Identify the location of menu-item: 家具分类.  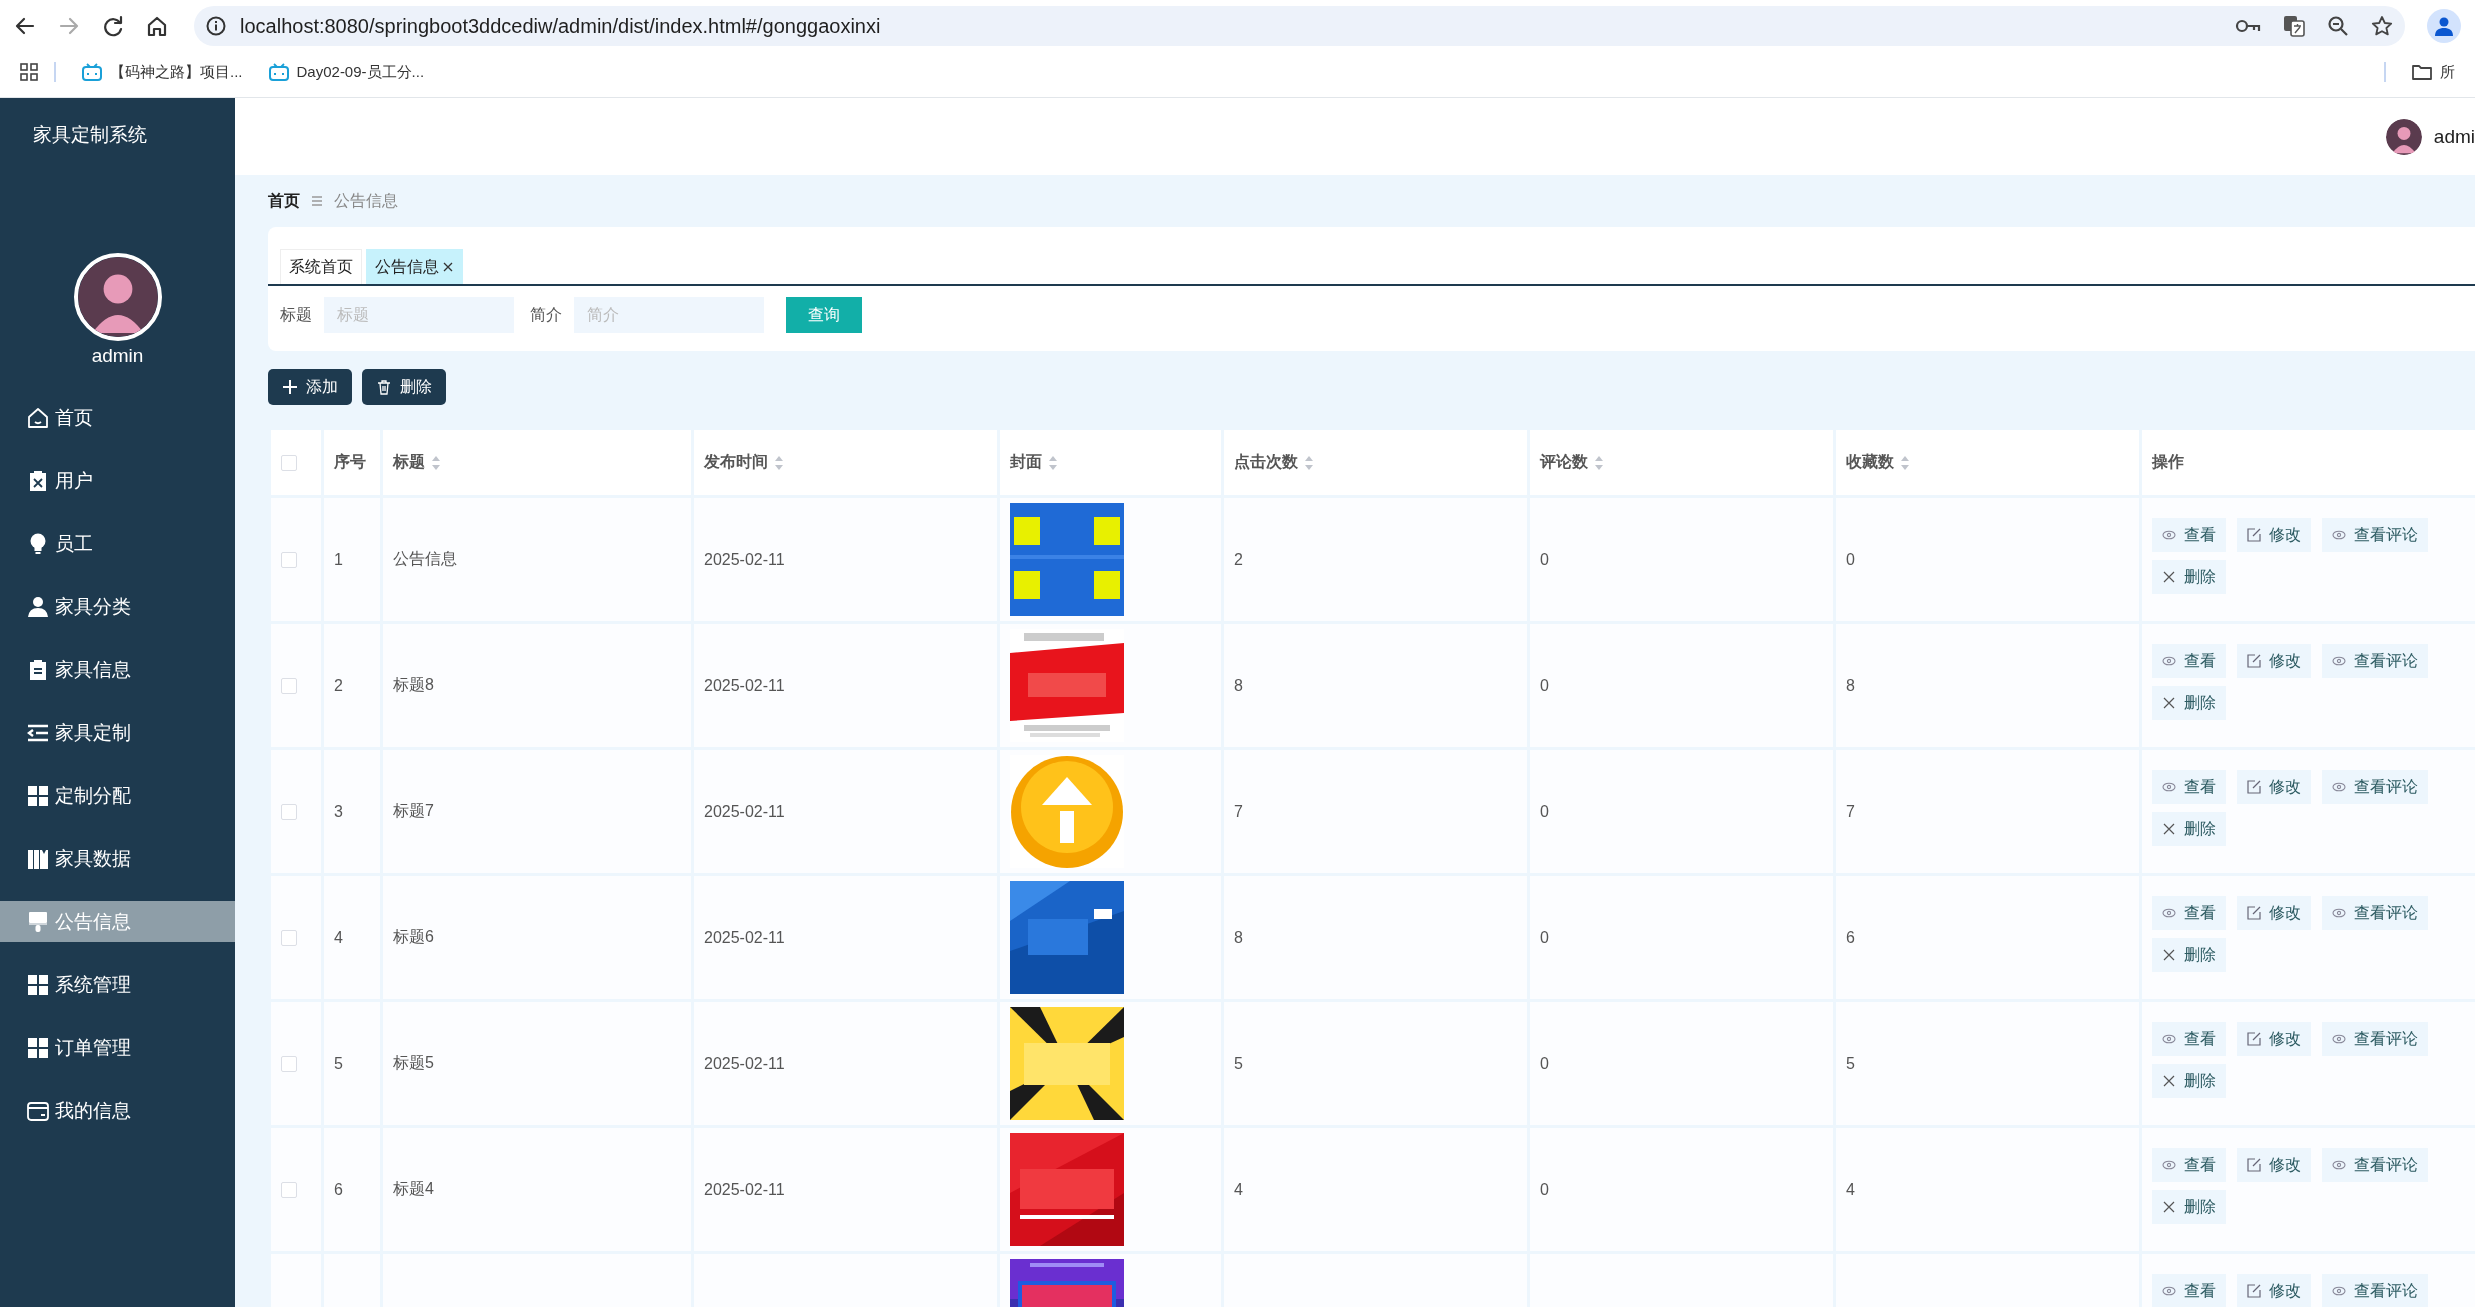
(117, 606).